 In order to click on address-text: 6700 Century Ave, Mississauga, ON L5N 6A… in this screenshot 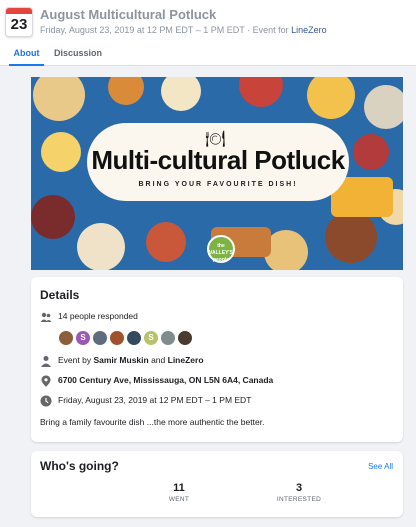, I will do `click(165, 380)`.